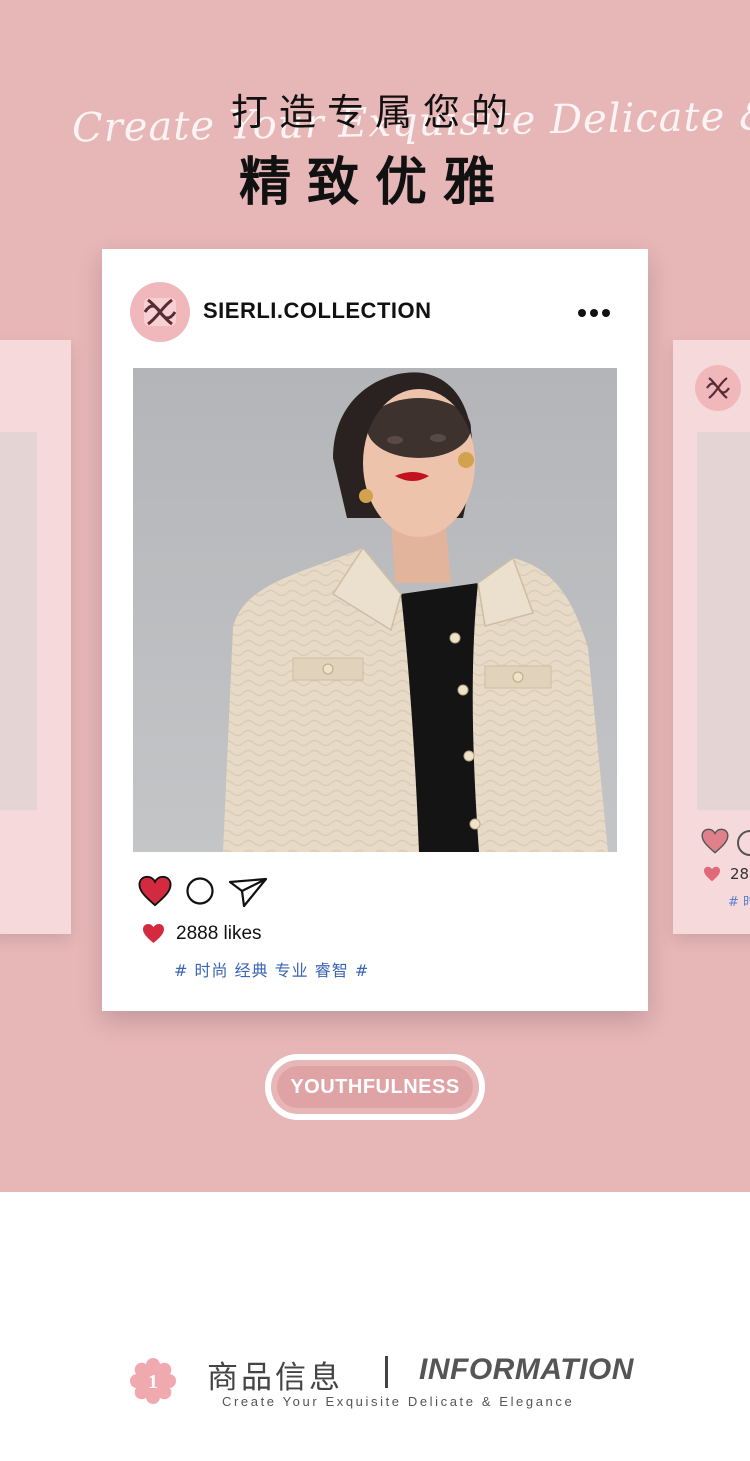 This screenshot has height=1461, width=750. What do you see at coordinates (219, 933) in the screenshot?
I see `likes-count: 2888 likes` at bounding box center [219, 933].